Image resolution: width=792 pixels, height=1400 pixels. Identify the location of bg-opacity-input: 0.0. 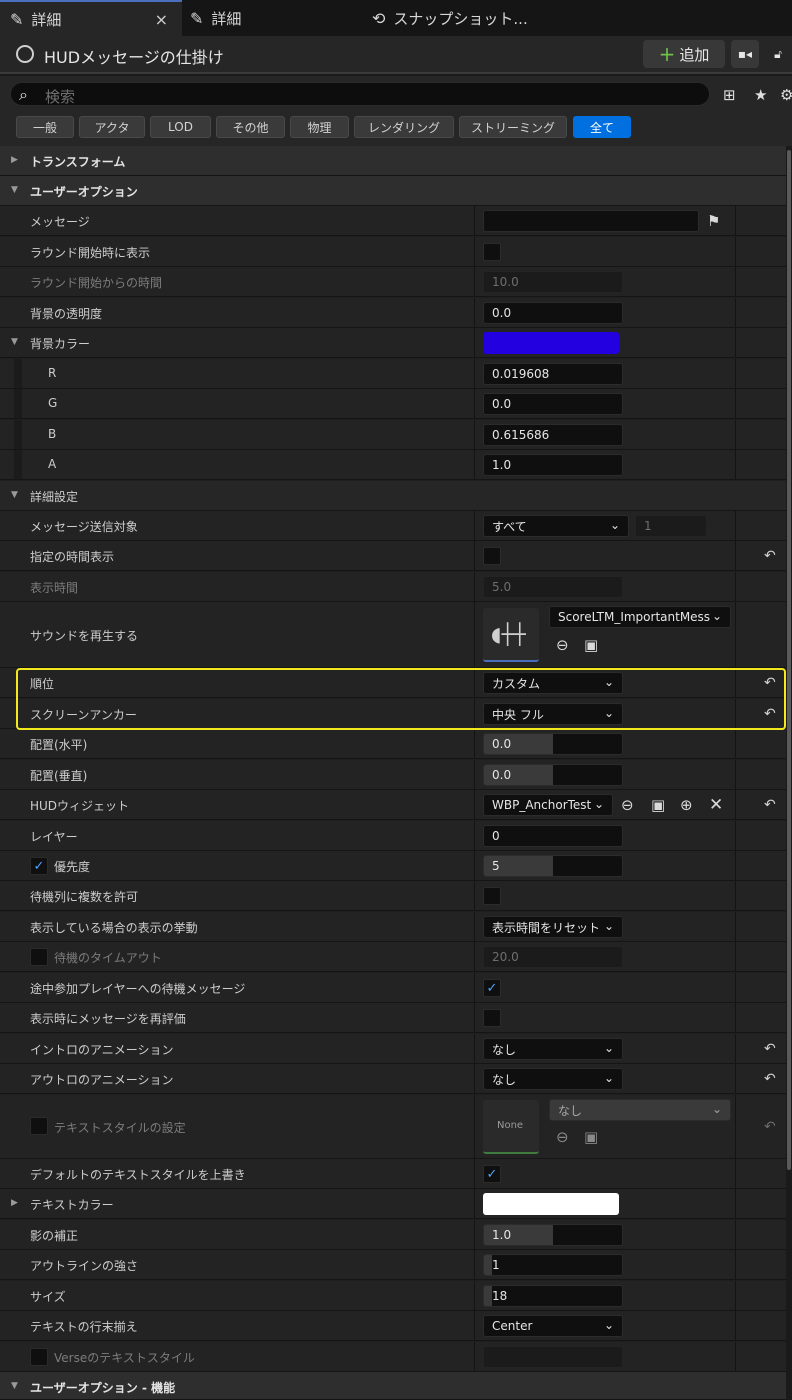
(553, 313).